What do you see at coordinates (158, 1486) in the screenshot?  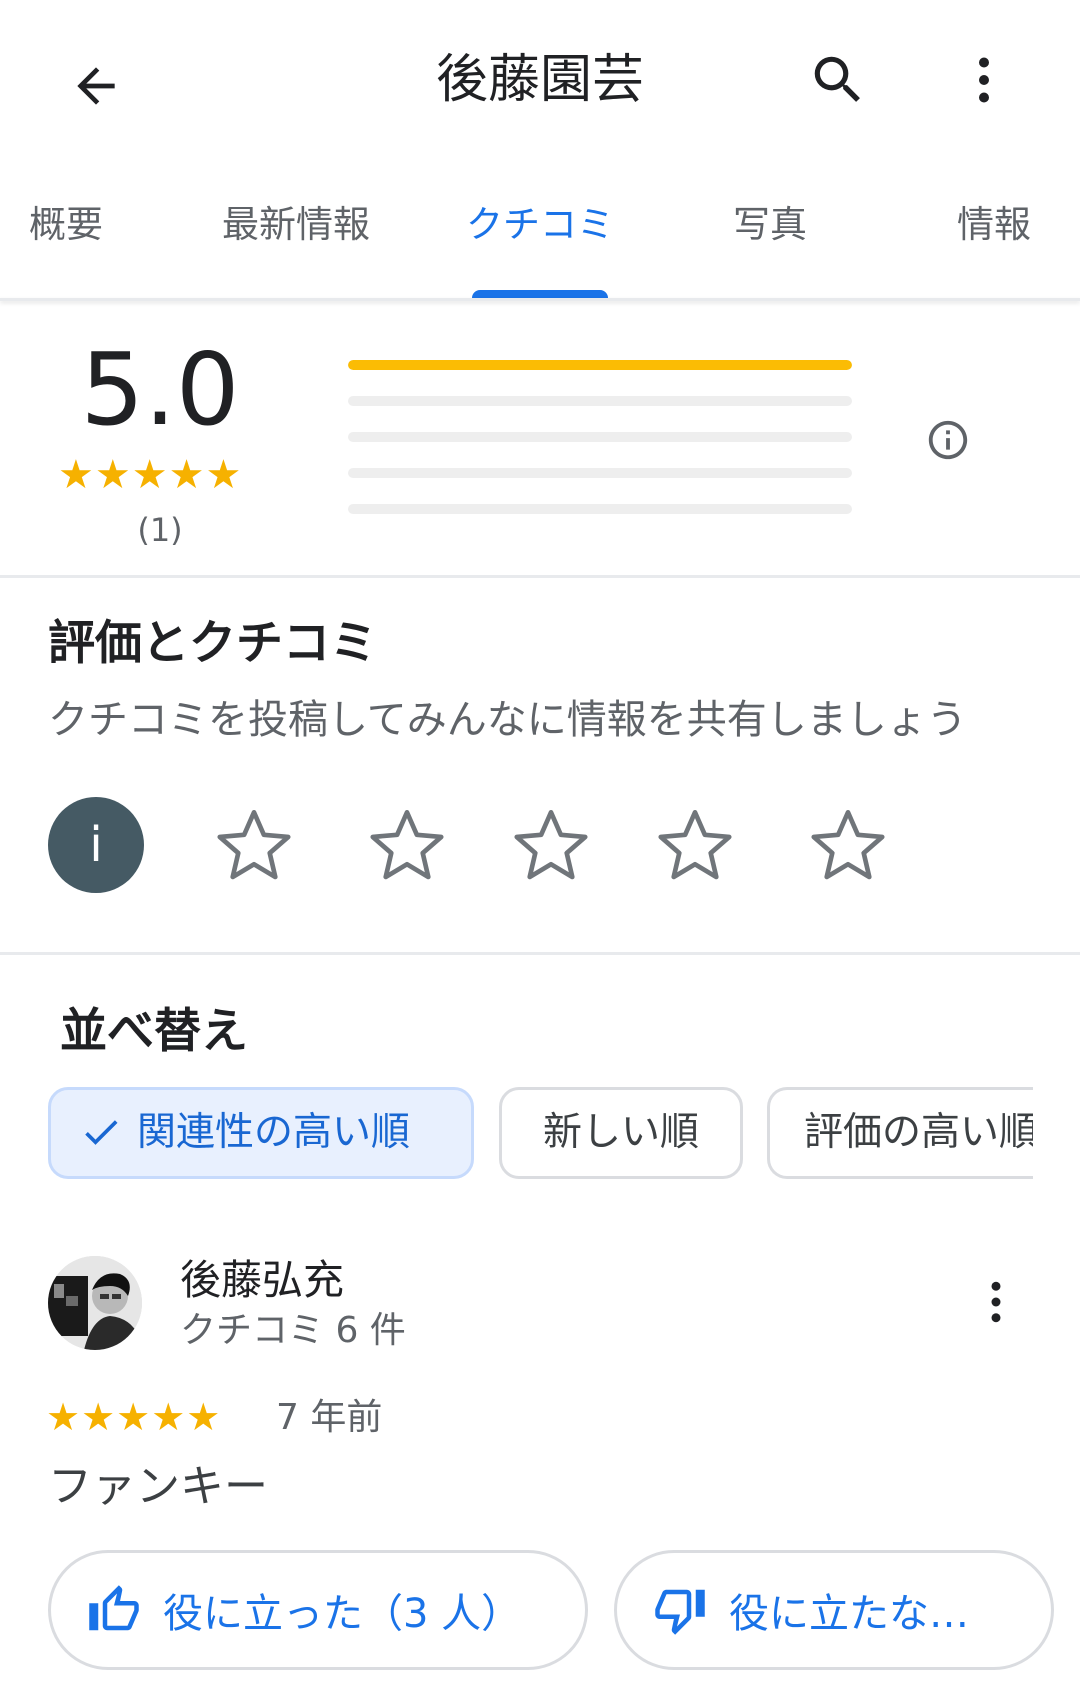 I see `review-text: ファンキー` at bounding box center [158, 1486].